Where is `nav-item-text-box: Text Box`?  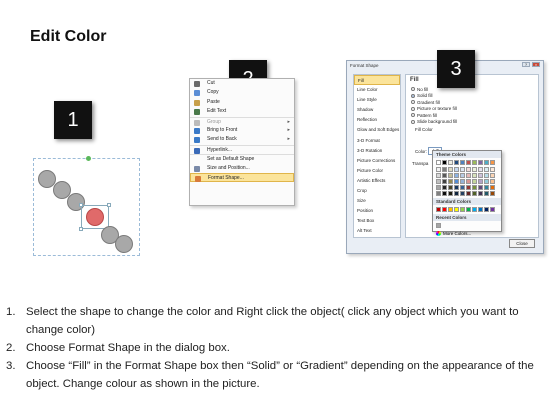
nav-item-text-box: Text Box is located at coordinates (377, 221).